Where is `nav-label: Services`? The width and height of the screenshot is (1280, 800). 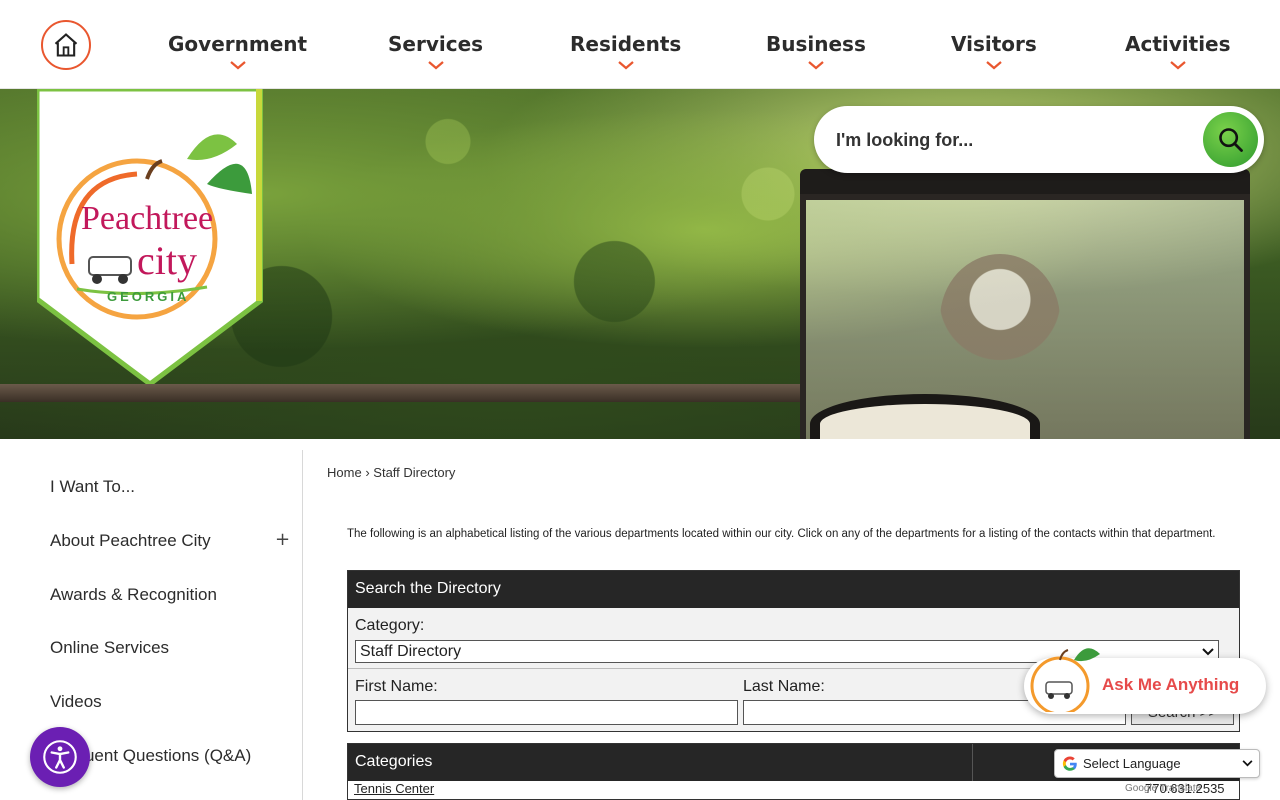 nav-label: Services is located at coordinates (436, 44).